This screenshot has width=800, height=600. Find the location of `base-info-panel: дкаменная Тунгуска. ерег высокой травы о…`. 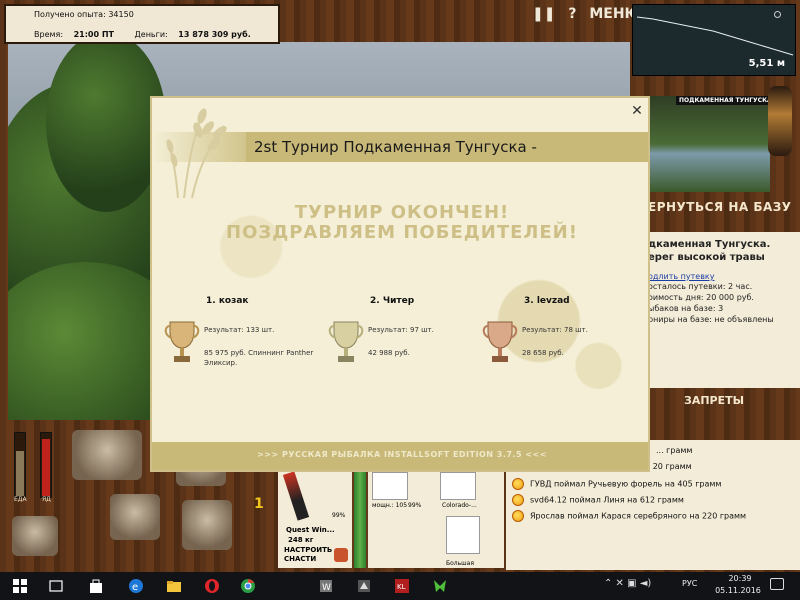

base-info-panel: дкаменная Тунгуска. ерег высокой травы о… is located at coordinates (724, 310).